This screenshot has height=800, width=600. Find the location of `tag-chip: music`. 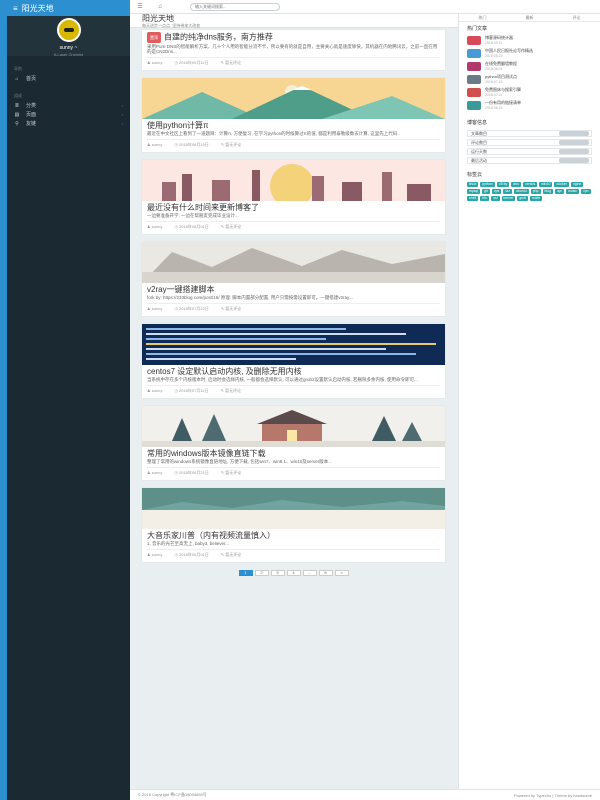

tag-chip: music is located at coordinates (572, 191).